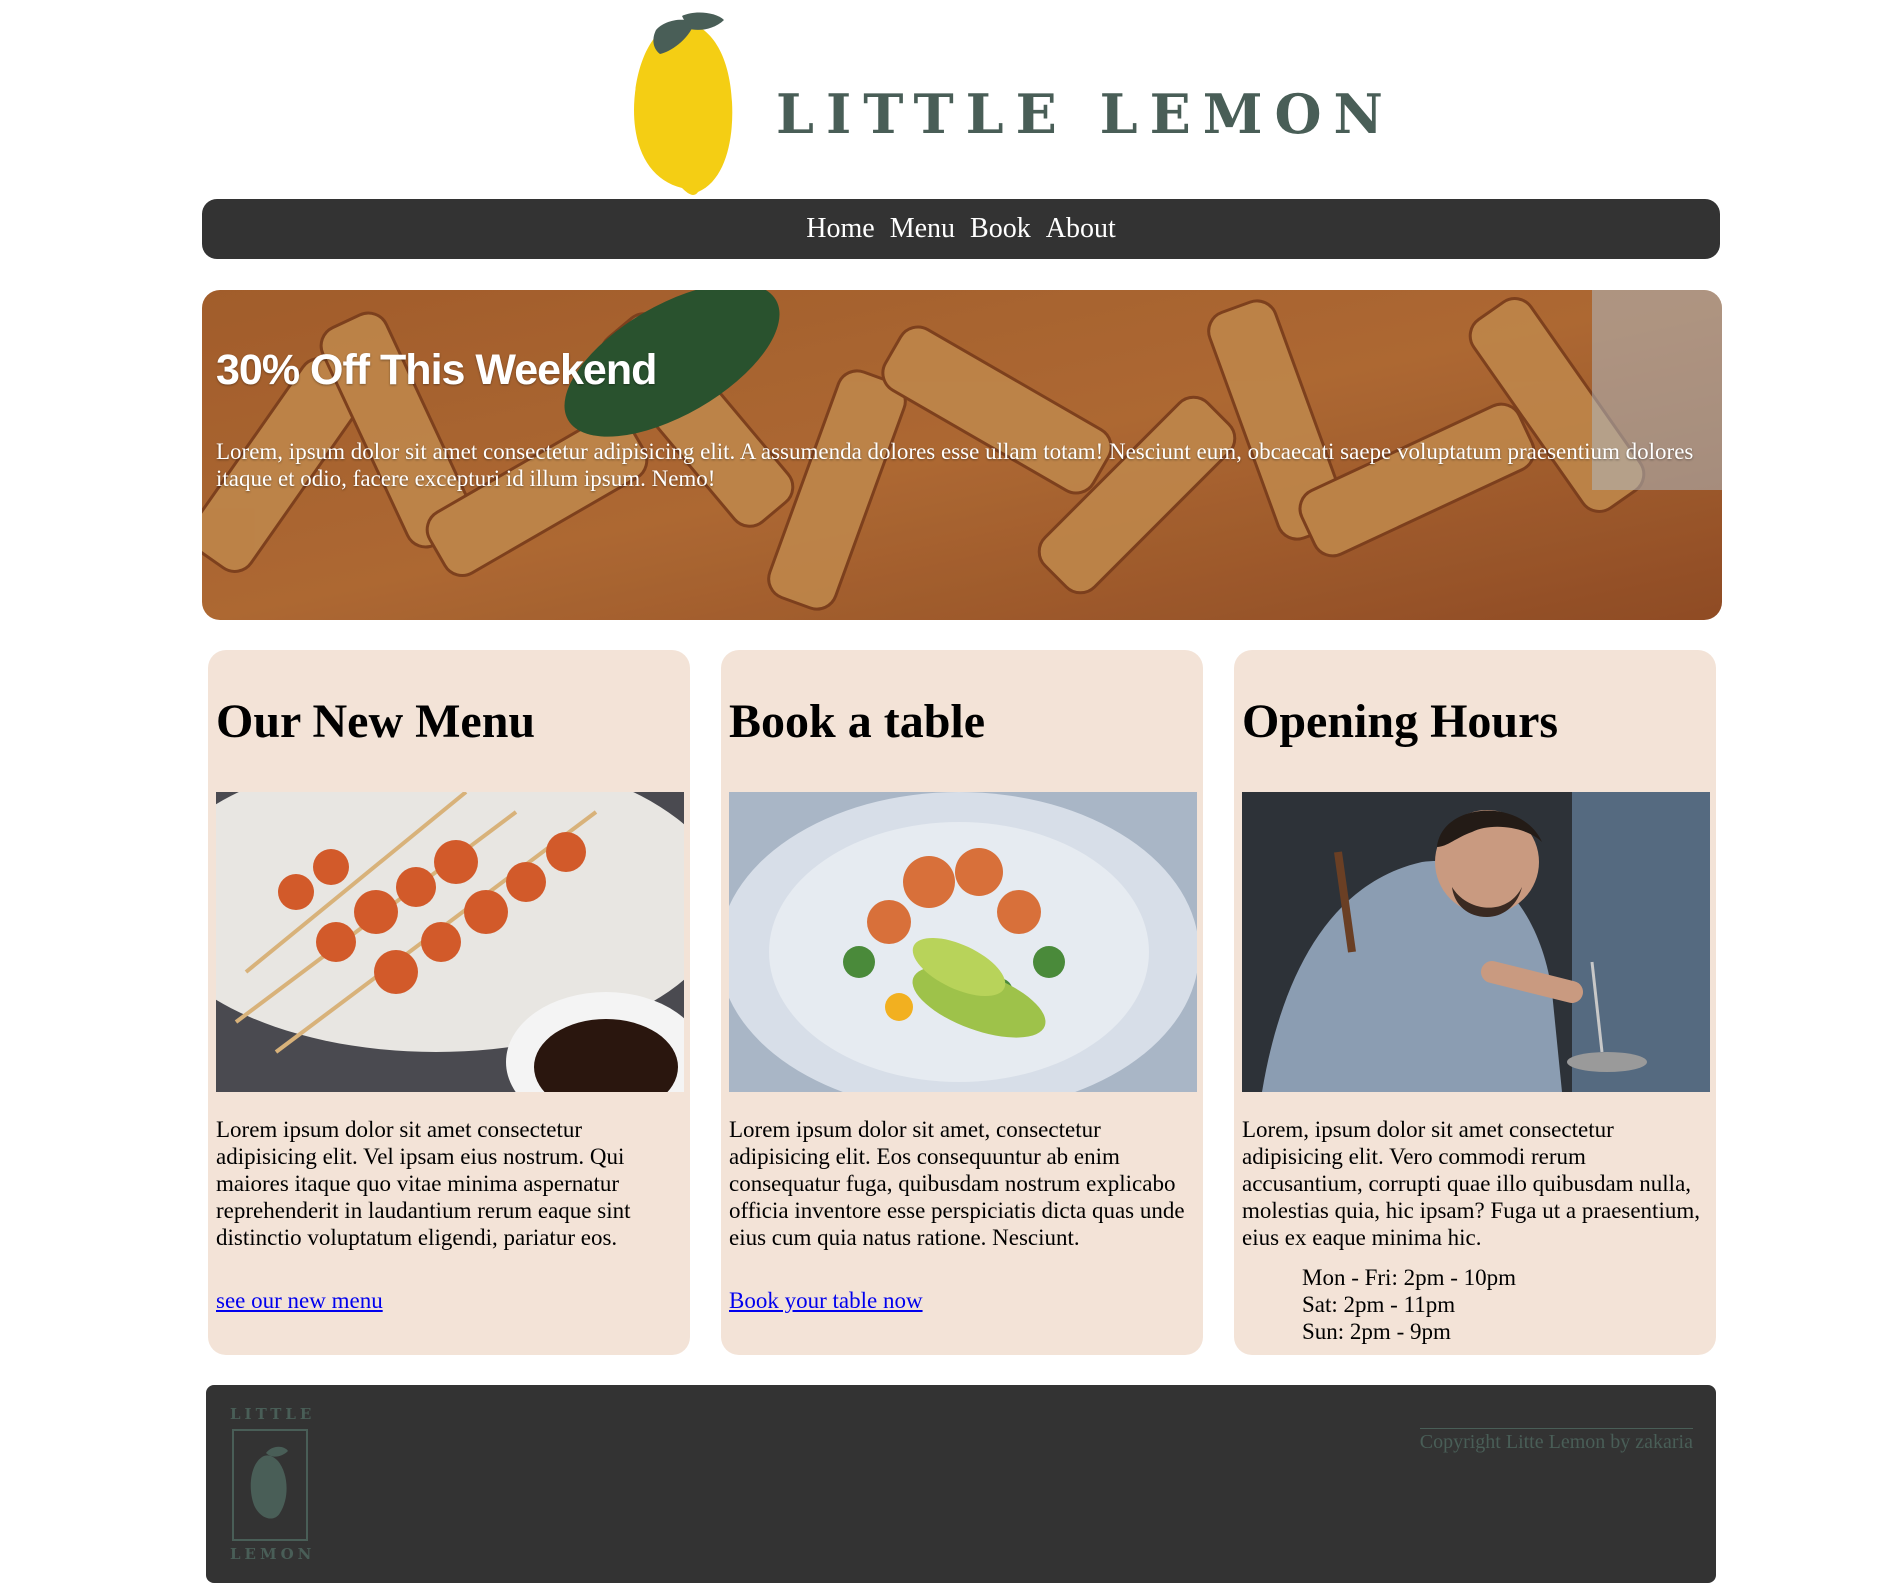  What do you see at coordinates (1085, 114) in the screenshot?
I see `brand-name: LITTLE LEMON` at bounding box center [1085, 114].